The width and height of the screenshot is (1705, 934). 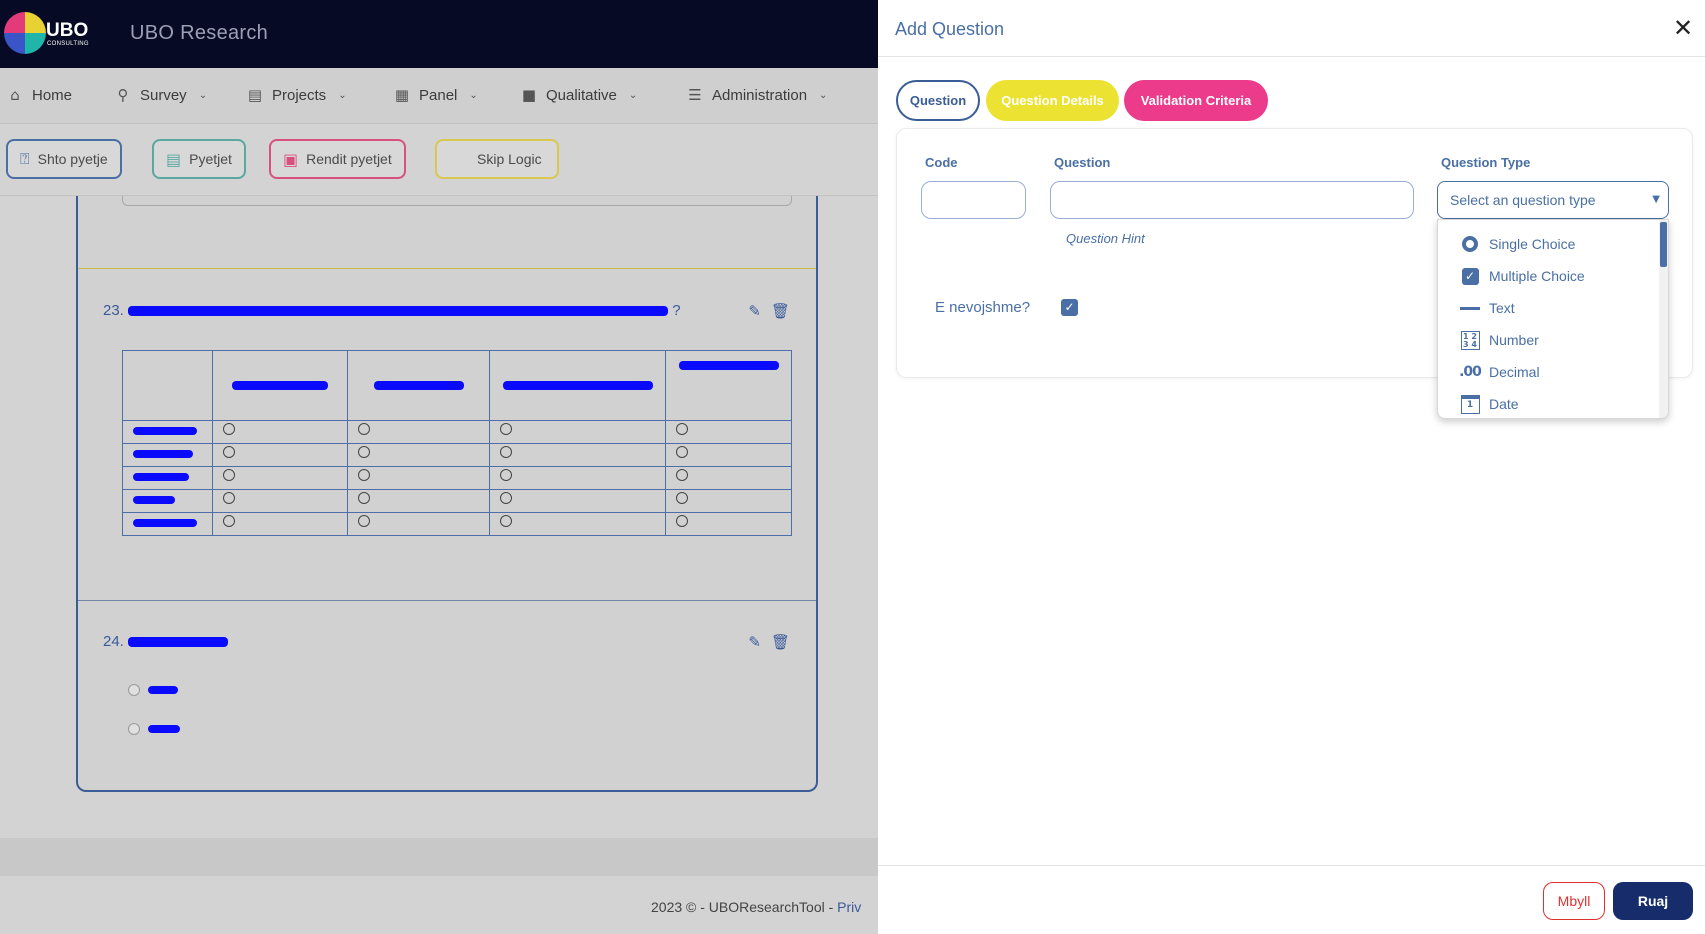 I want to click on table-row, so click(x=457, y=455).